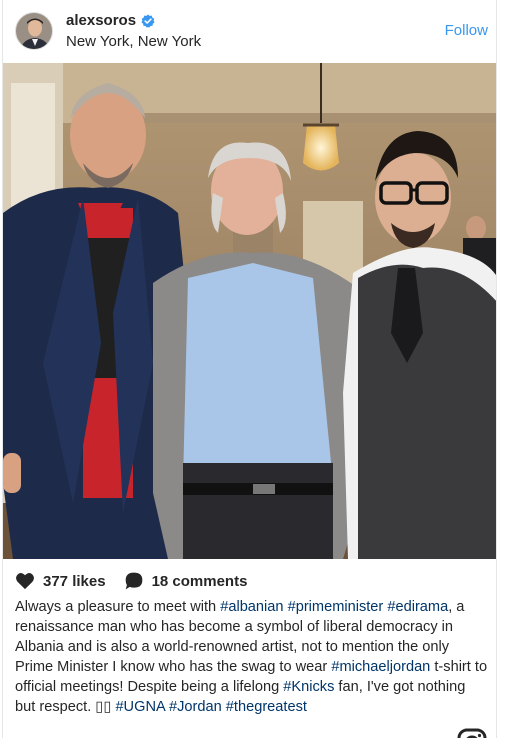 The width and height of the screenshot is (510, 738). I want to click on instagram-logo-icon, so click(472, 733).